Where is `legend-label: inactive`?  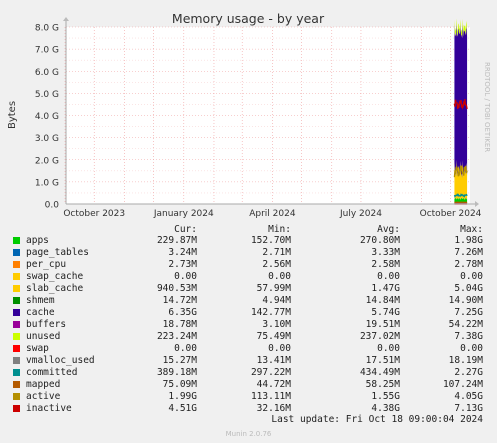
legend-label: inactive is located at coordinates (49, 408).